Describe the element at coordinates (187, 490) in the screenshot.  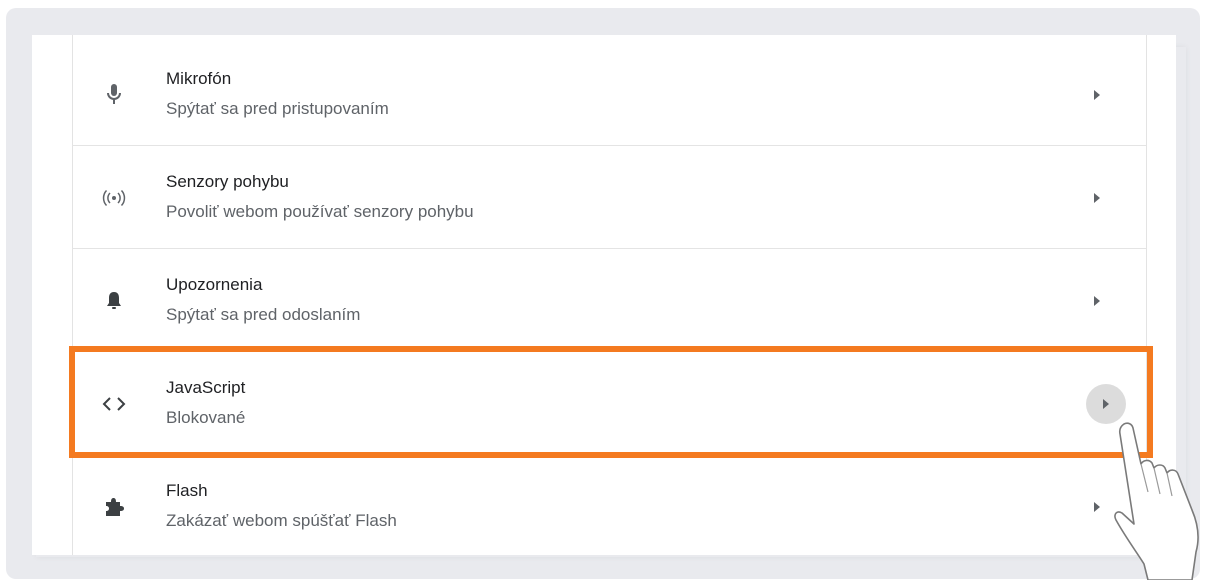
I see `setting-title: Flash` at that location.